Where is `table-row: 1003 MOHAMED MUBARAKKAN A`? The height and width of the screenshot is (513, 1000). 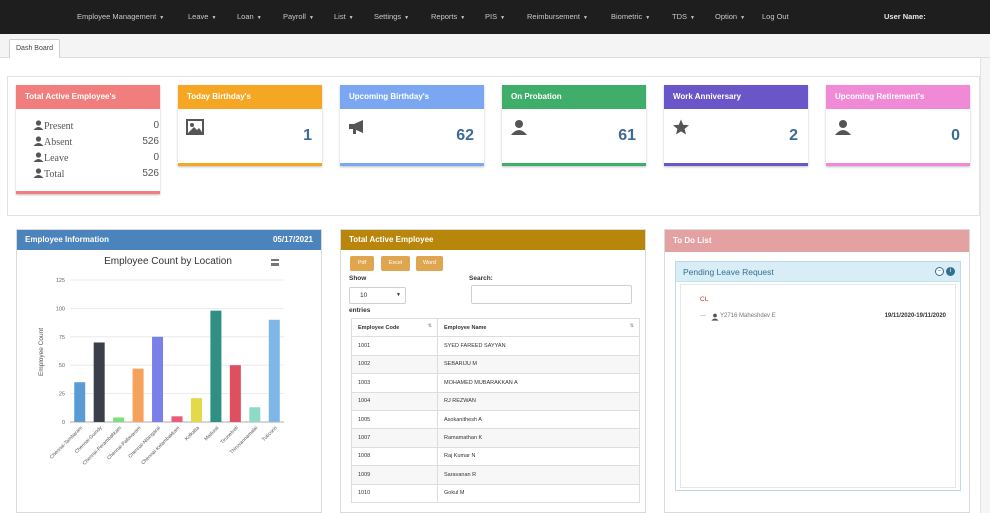
table-row: 1003 MOHAMED MUBARAKKAN A is located at coordinates (495, 383).